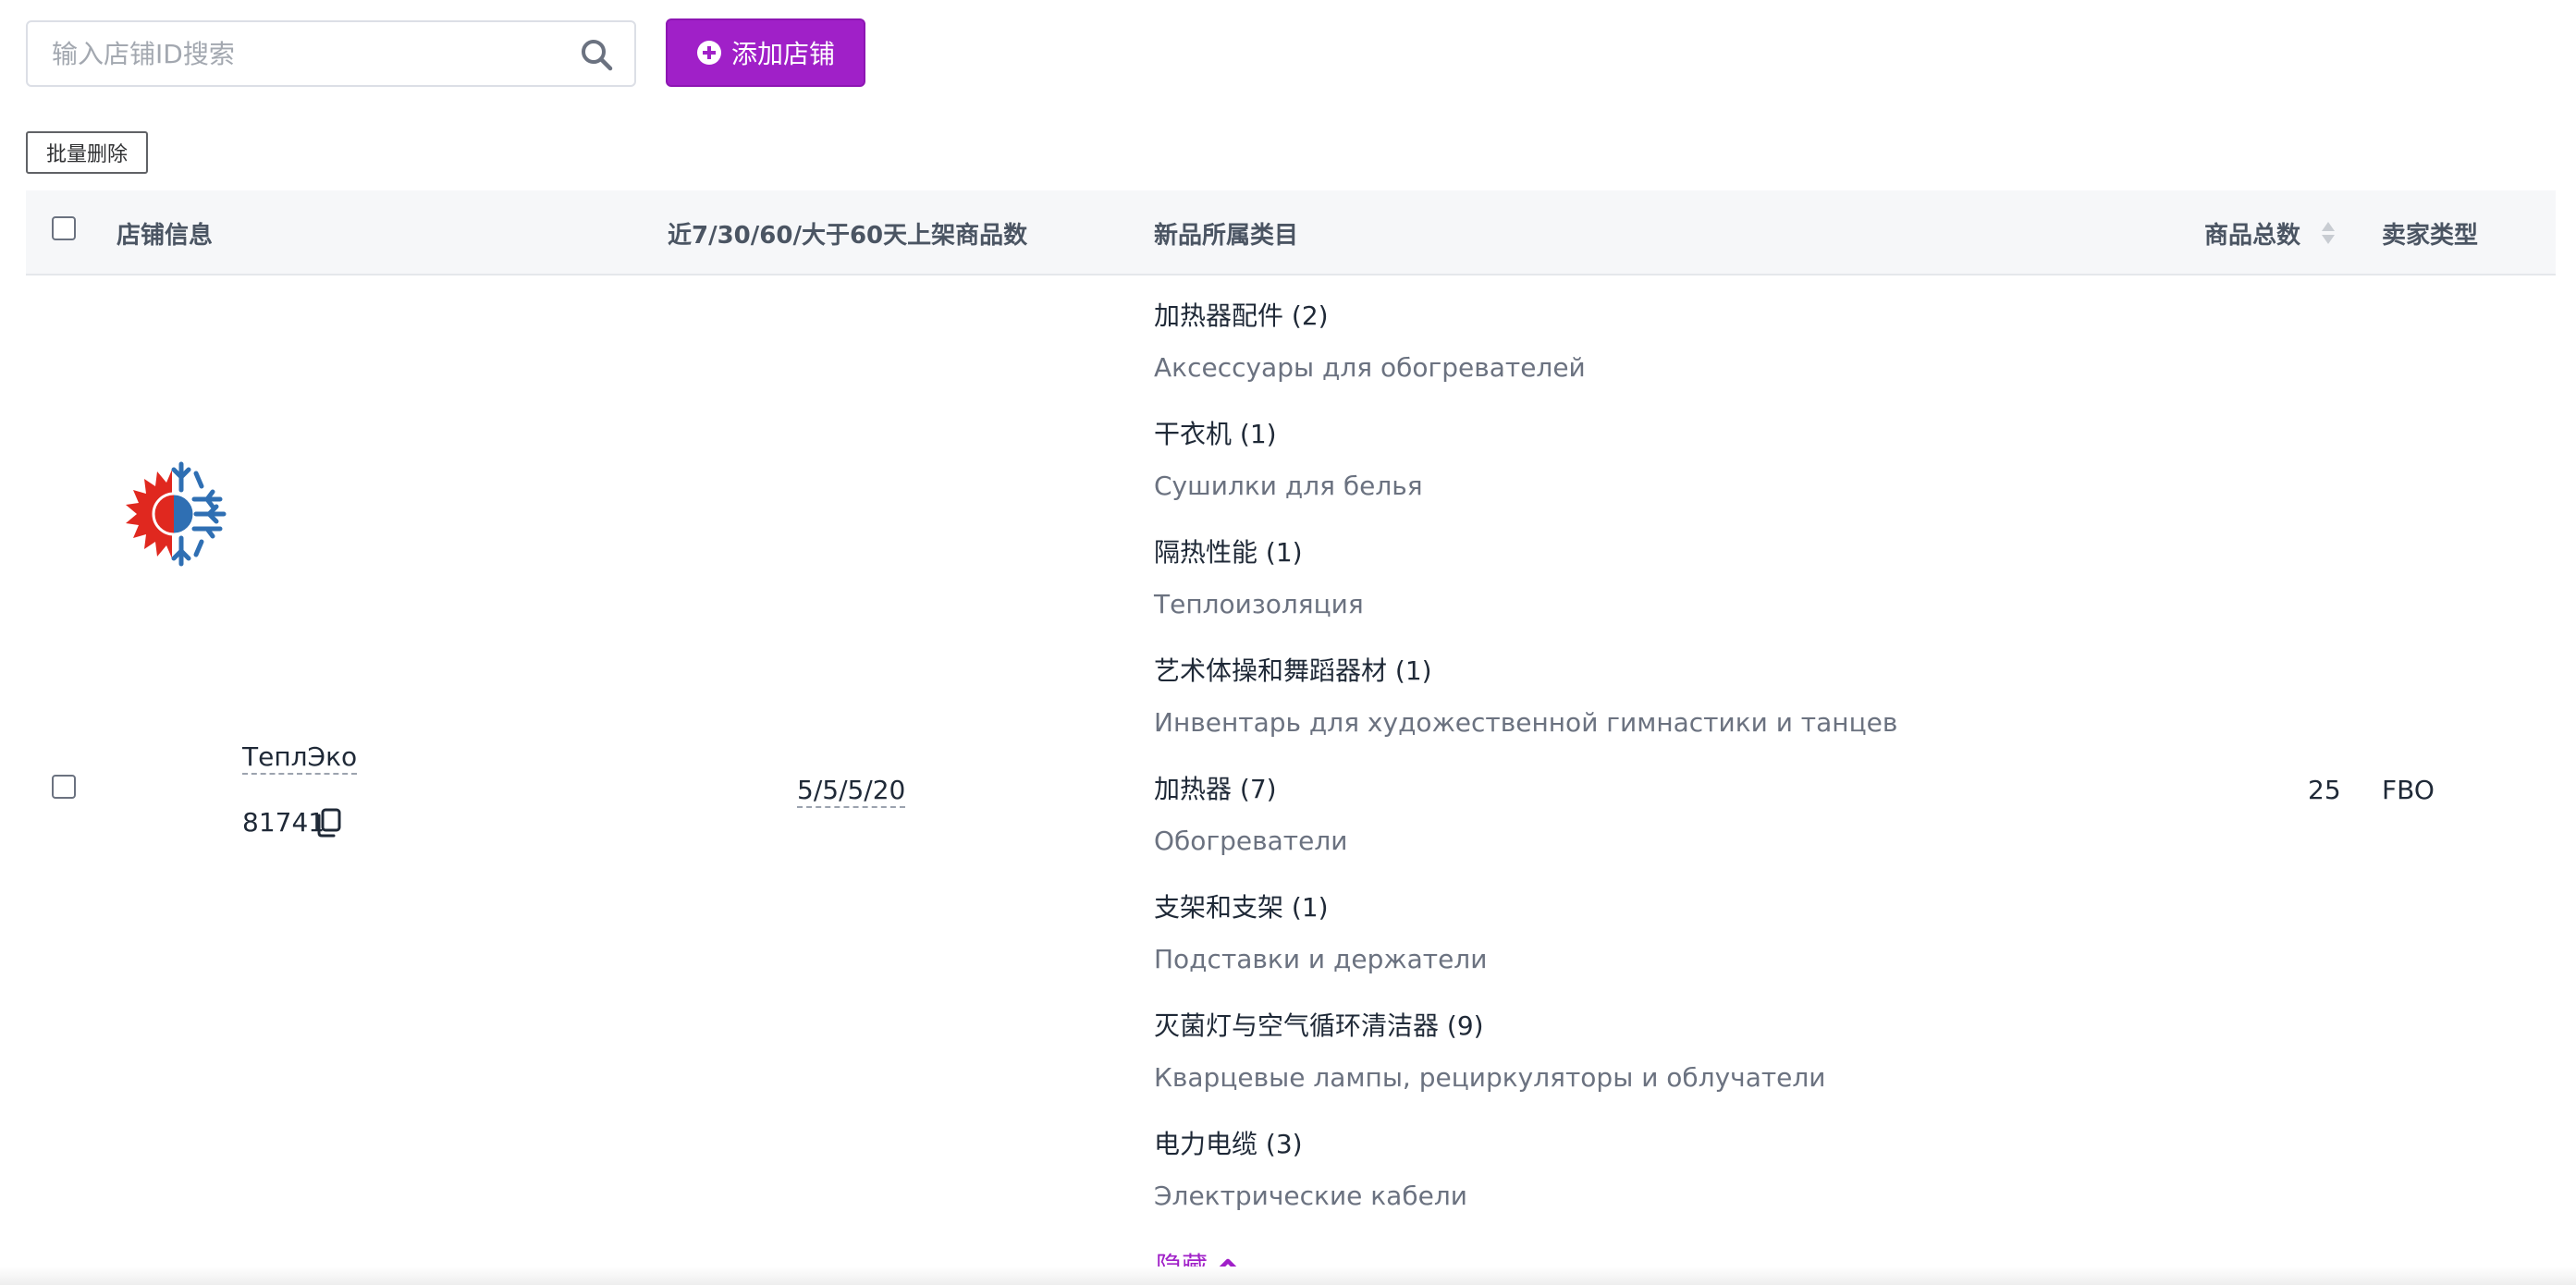 The width and height of the screenshot is (2576, 1285). I want to click on category-name-zh: 艺术体操和舞蹈器材 (1), so click(1293, 670).